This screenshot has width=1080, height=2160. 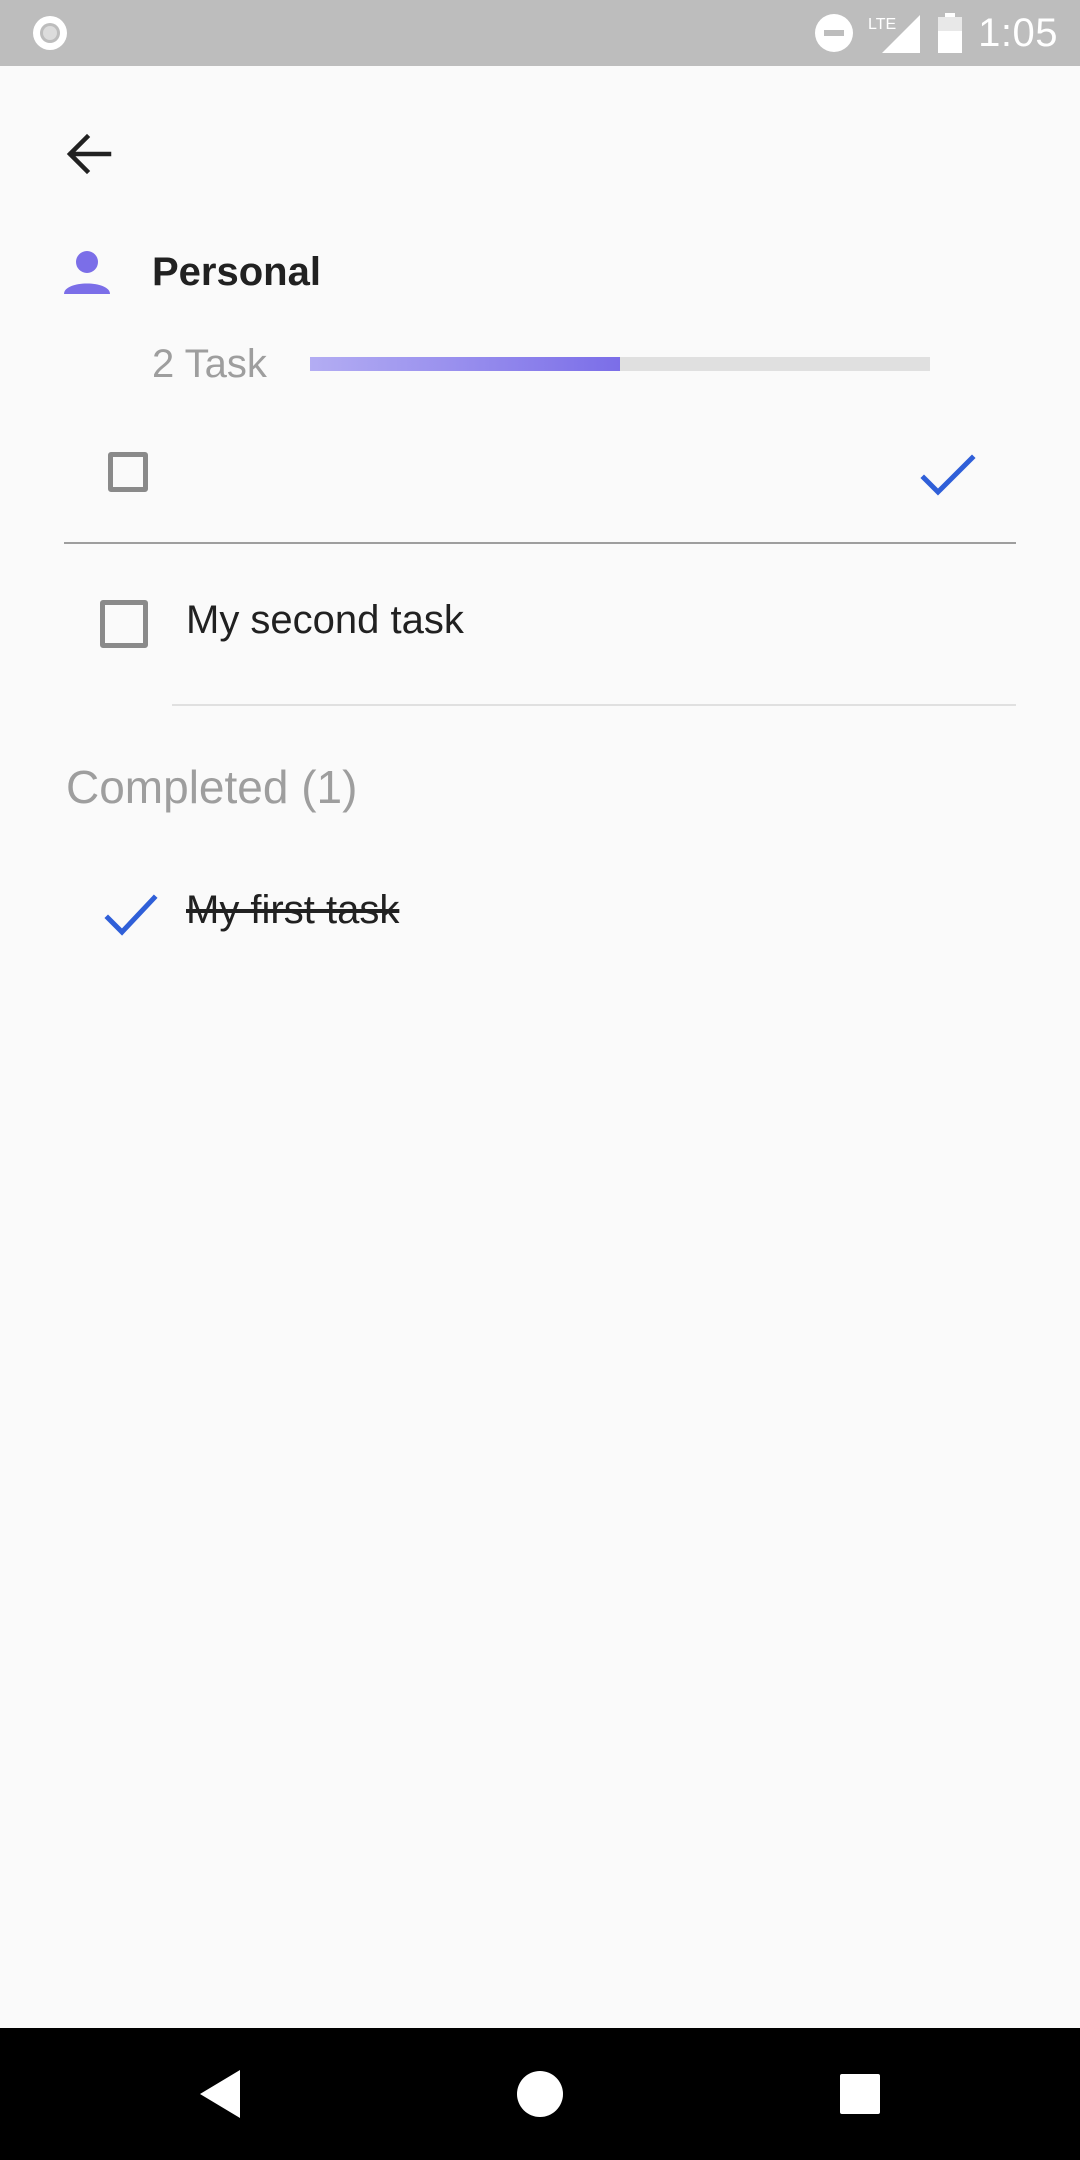 I want to click on nav-recents-button, so click(x=860, y=2094).